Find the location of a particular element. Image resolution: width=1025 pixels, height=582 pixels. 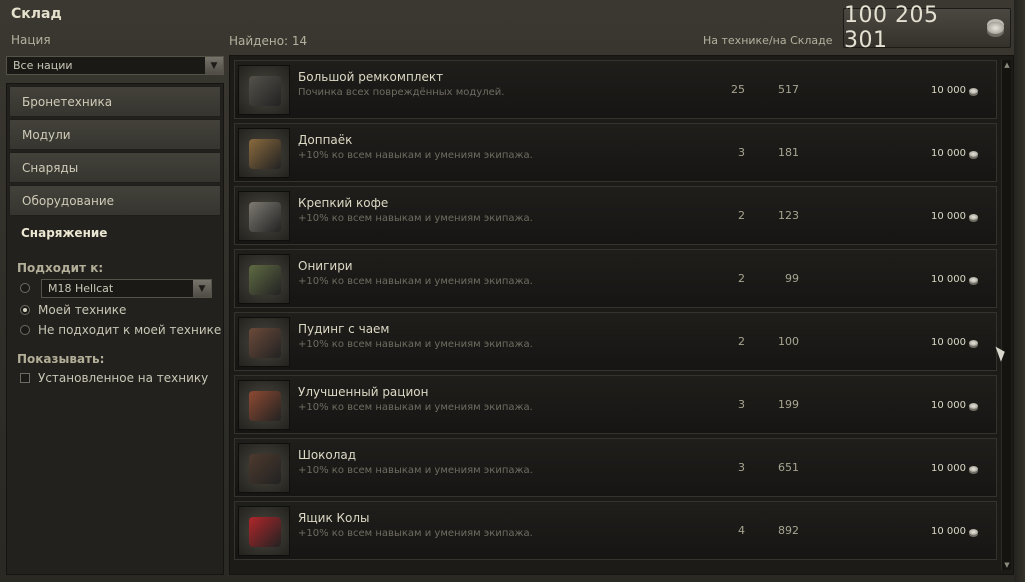

checkbox-installed is located at coordinates (25, 378).